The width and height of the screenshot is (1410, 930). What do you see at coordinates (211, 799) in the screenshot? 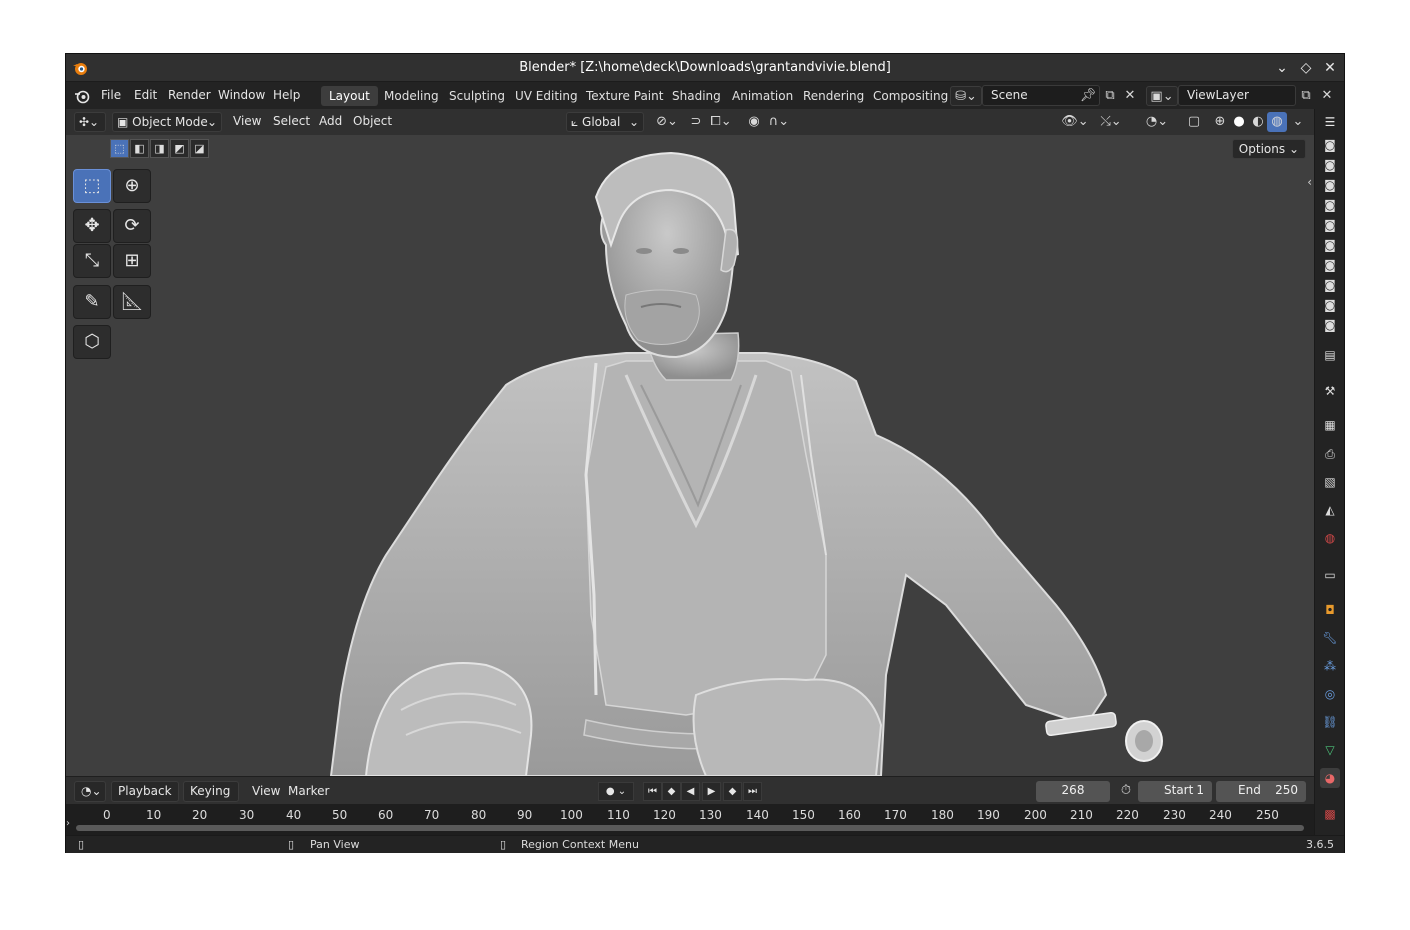
I see `keying-dropdown: Keying ⌄` at bounding box center [211, 799].